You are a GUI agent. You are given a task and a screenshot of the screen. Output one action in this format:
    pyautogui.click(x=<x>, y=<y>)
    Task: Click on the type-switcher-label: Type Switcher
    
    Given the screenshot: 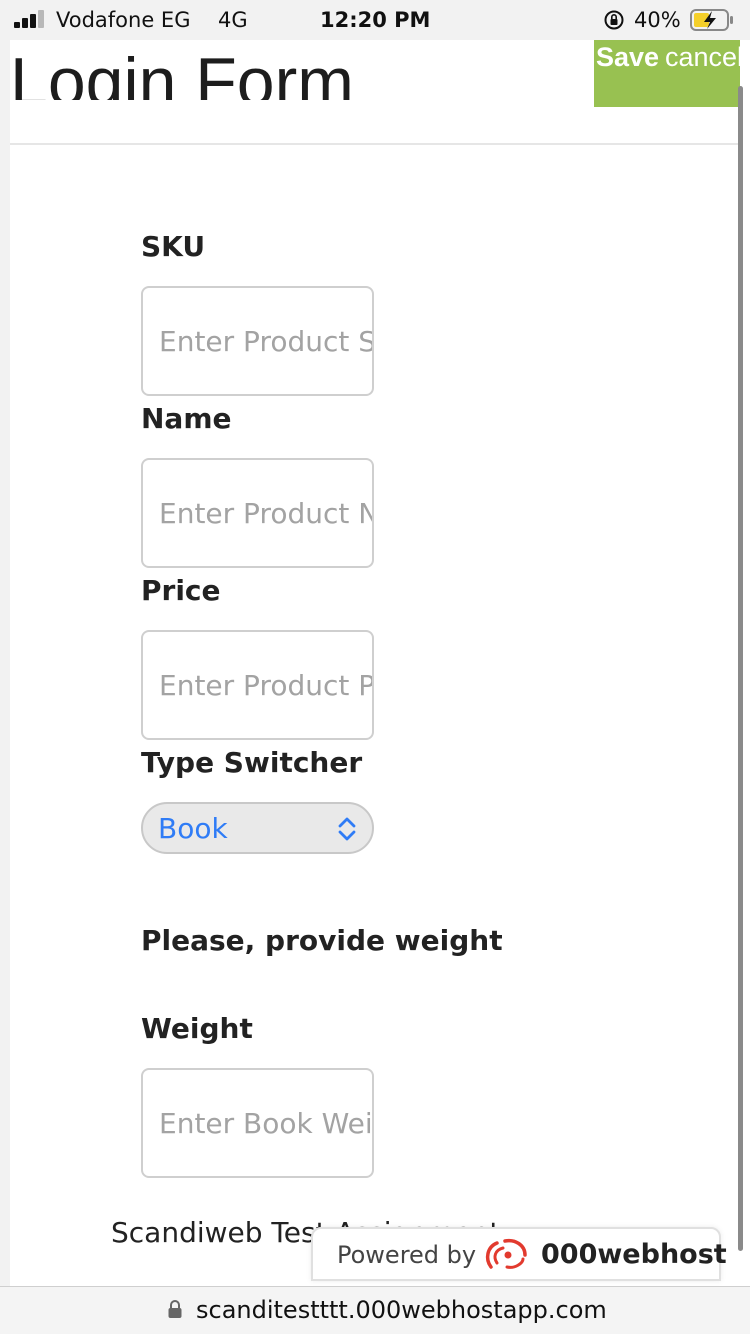 What is the action you would take?
    pyautogui.click(x=252, y=762)
    